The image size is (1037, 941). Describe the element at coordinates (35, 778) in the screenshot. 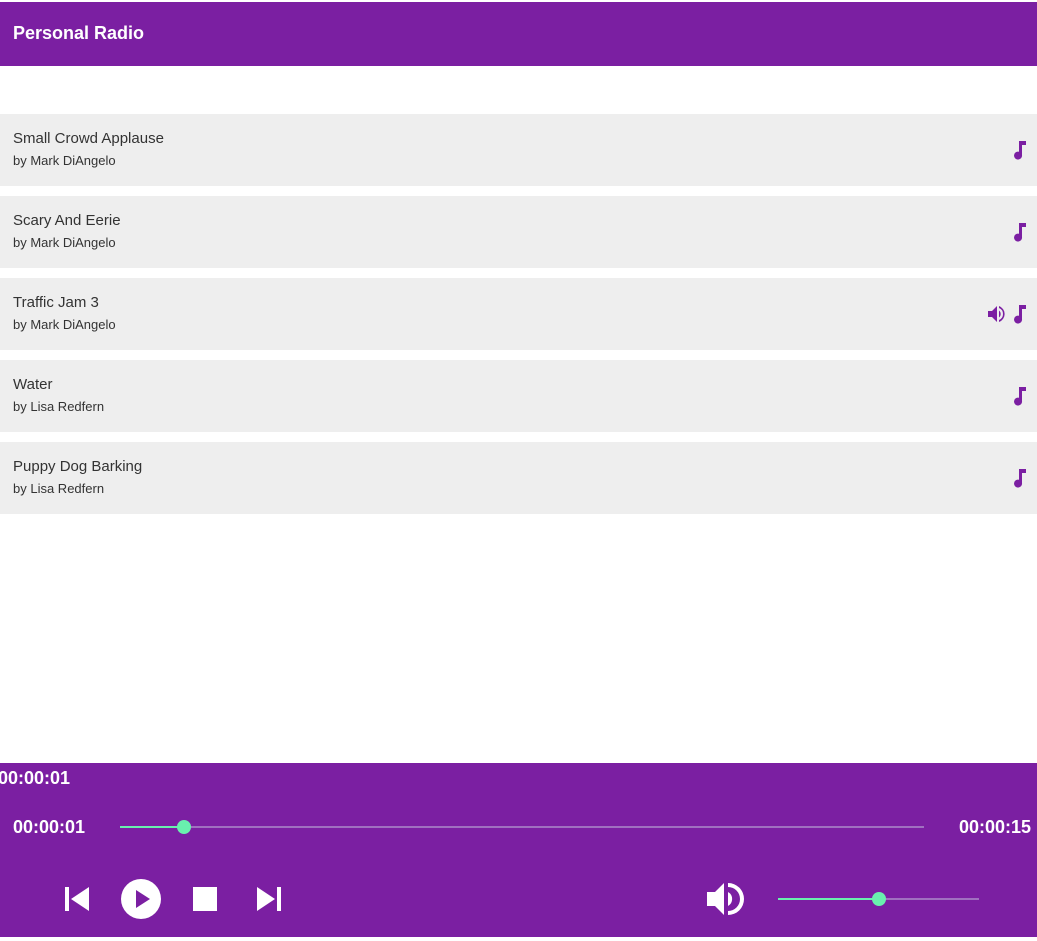

I see `elapsed-time-header: 00:00:01` at that location.